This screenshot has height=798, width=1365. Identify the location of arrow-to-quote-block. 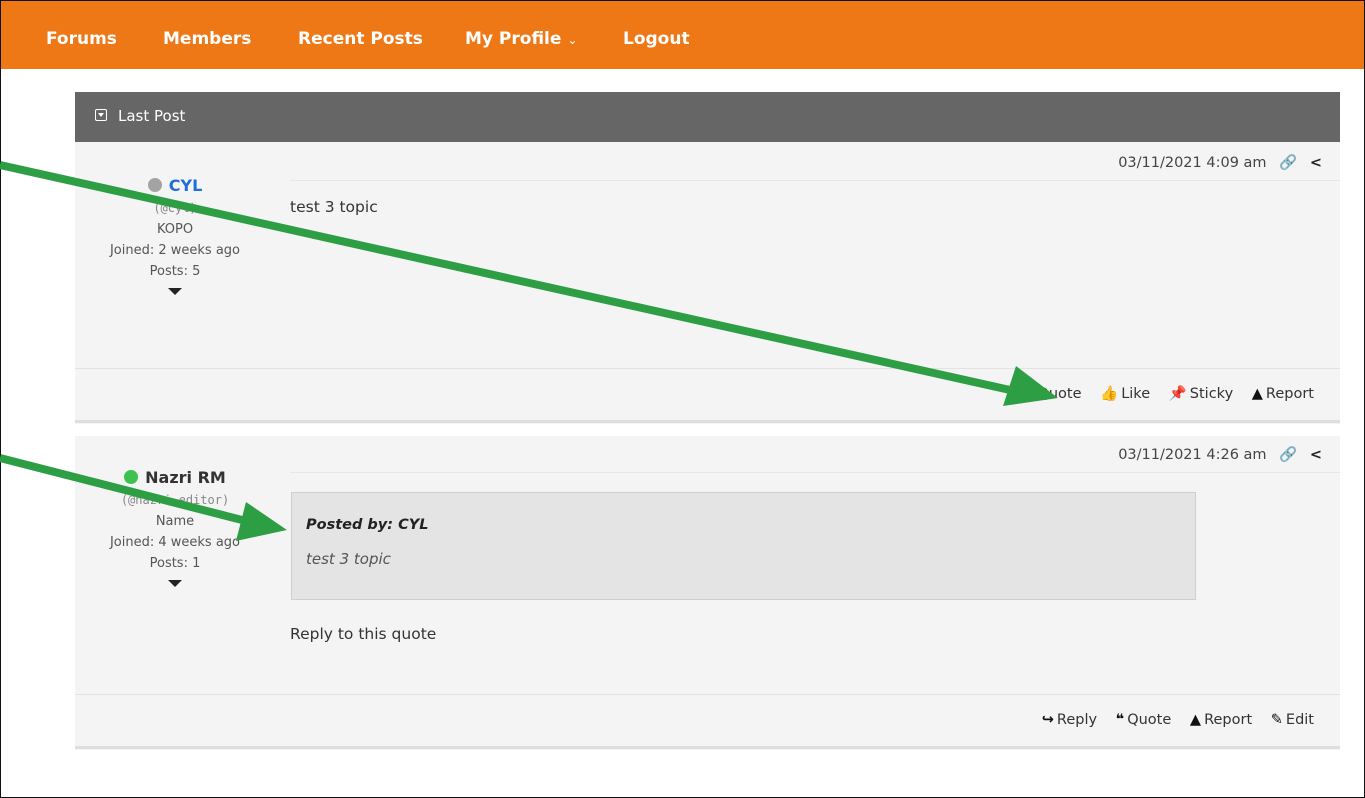
(143, 497).